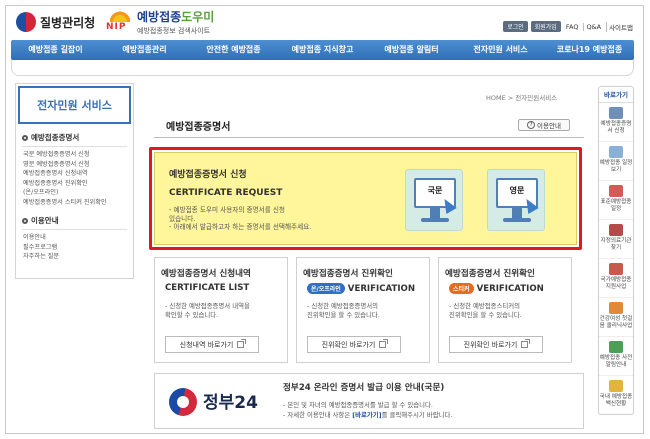 This screenshot has width=650, height=439. Describe the element at coordinates (434, 200) in the screenshot. I see `korean-certificate-button: 국문` at that location.